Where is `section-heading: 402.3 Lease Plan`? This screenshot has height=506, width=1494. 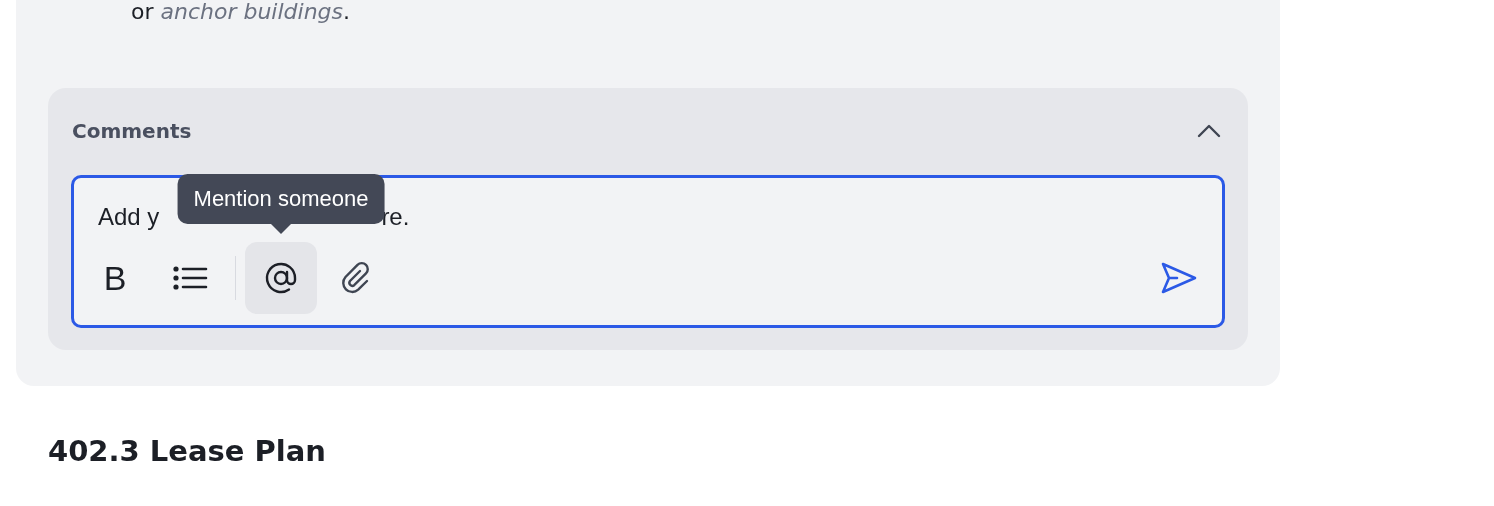 section-heading: 402.3 Lease Plan is located at coordinates (187, 451).